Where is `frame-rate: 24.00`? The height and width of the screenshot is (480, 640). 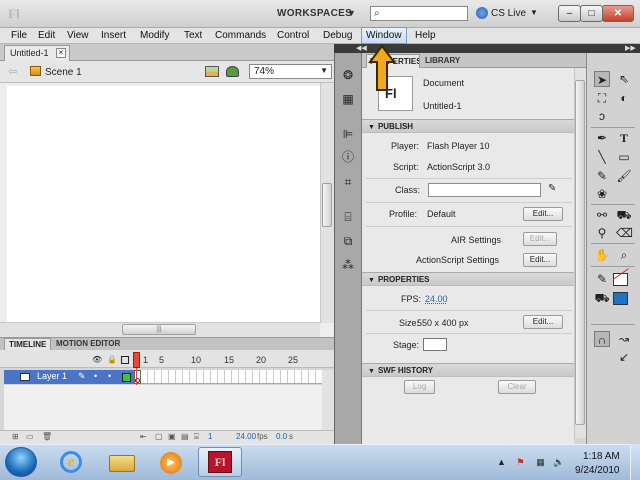 frame-rate: 24.00 is located at coordinates (246, 436).